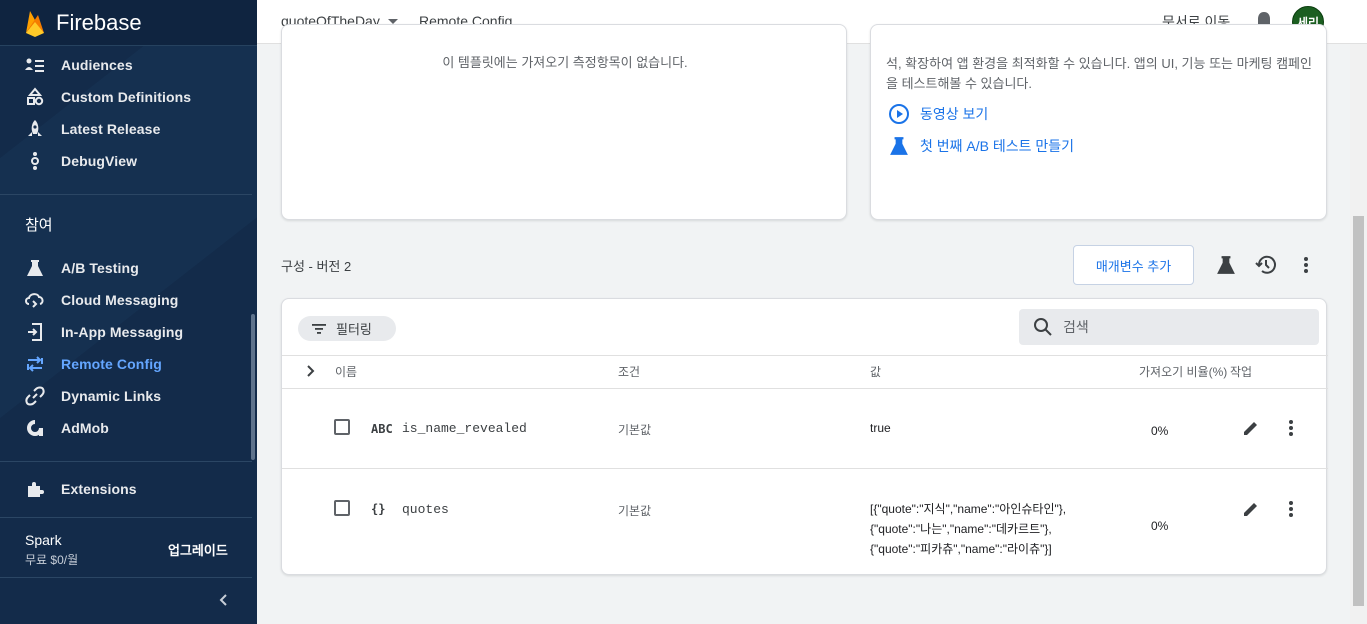  What do you see at coordinates (120, 300) in the screenshot?
I see `sidebar-item-label: Cloud Messaging` at bounding box center [120, 300].